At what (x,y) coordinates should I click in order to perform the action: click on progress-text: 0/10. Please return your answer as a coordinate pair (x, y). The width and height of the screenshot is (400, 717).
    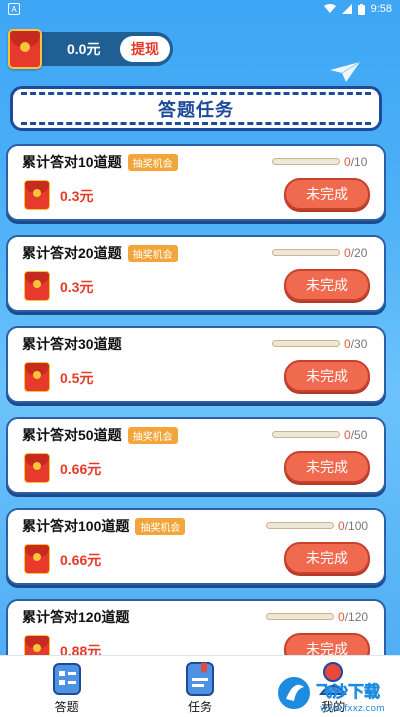
    Looking at the image, I should click on (355, 162).